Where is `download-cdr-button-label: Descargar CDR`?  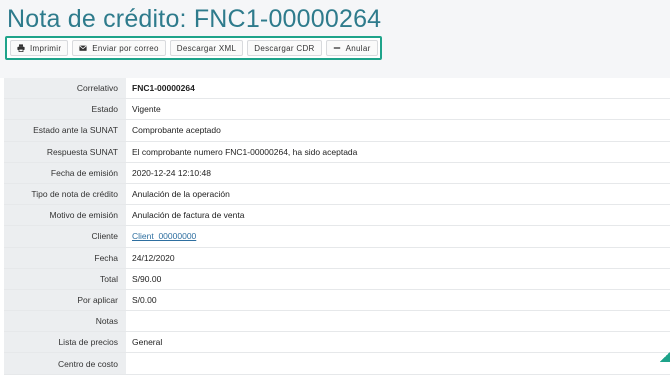
download-cdr-button-label: Descargar CDR is located at coordinates (284, 48).